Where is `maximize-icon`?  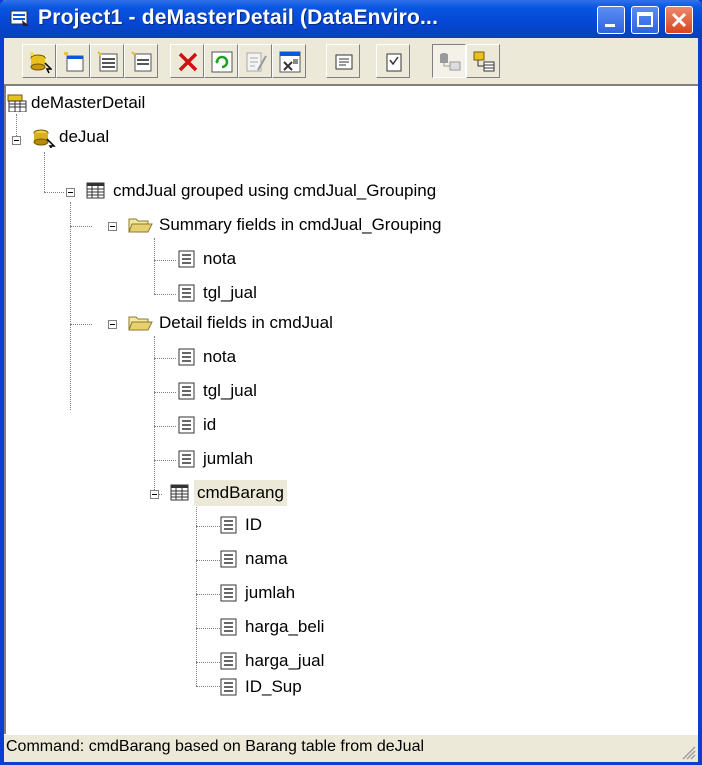
maximize-icon is located at coordinates (645, 19).